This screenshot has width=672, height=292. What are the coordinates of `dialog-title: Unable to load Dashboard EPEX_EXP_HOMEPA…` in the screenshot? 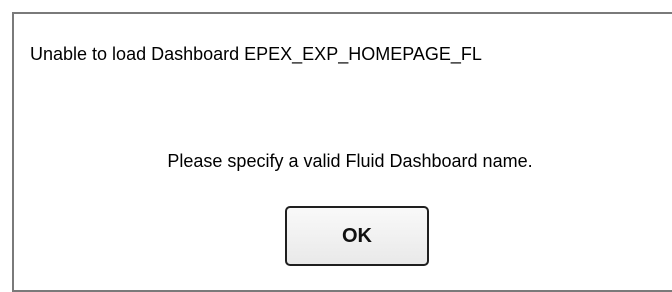 It's located at (256, 54).